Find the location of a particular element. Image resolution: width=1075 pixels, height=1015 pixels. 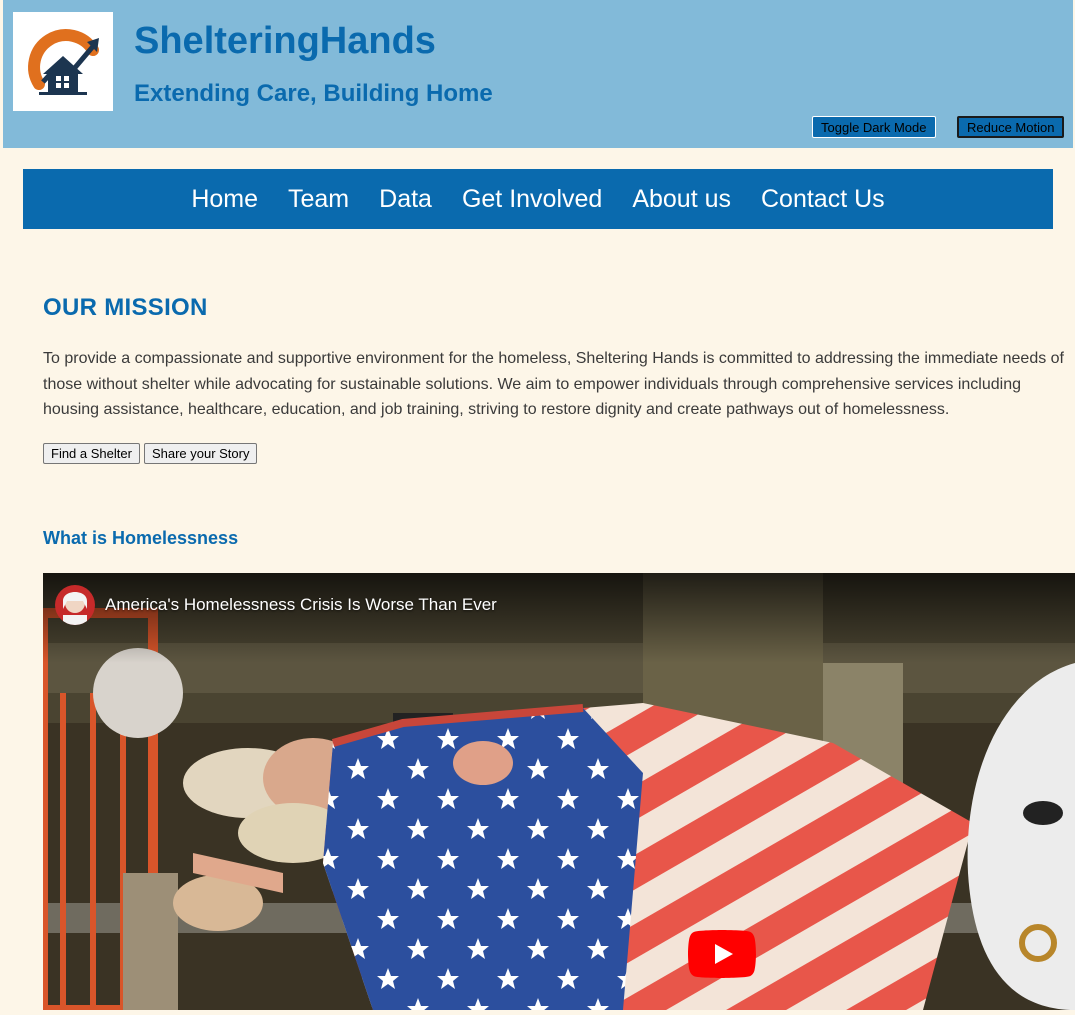

find-shelter-button: Find a Shelter is located at coordinates (91, 453).